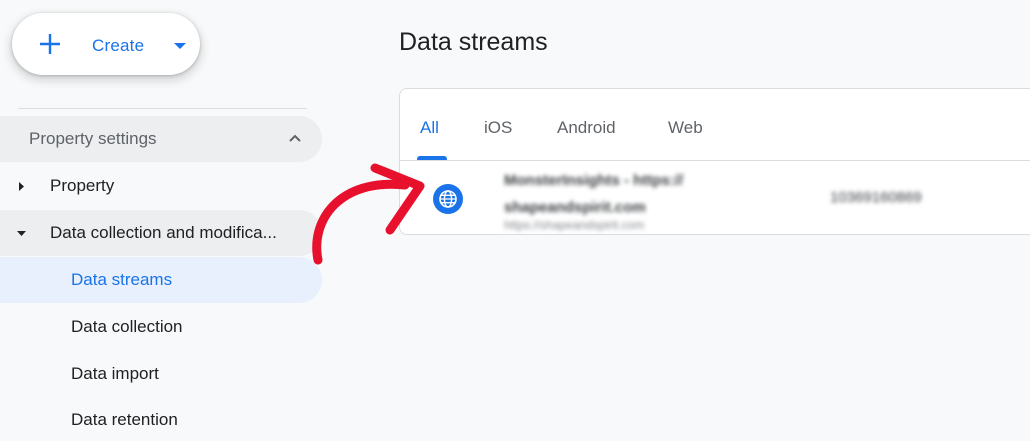  I want to click on sidebar-subitem-data-streams: Data streams, so click(161, 280).